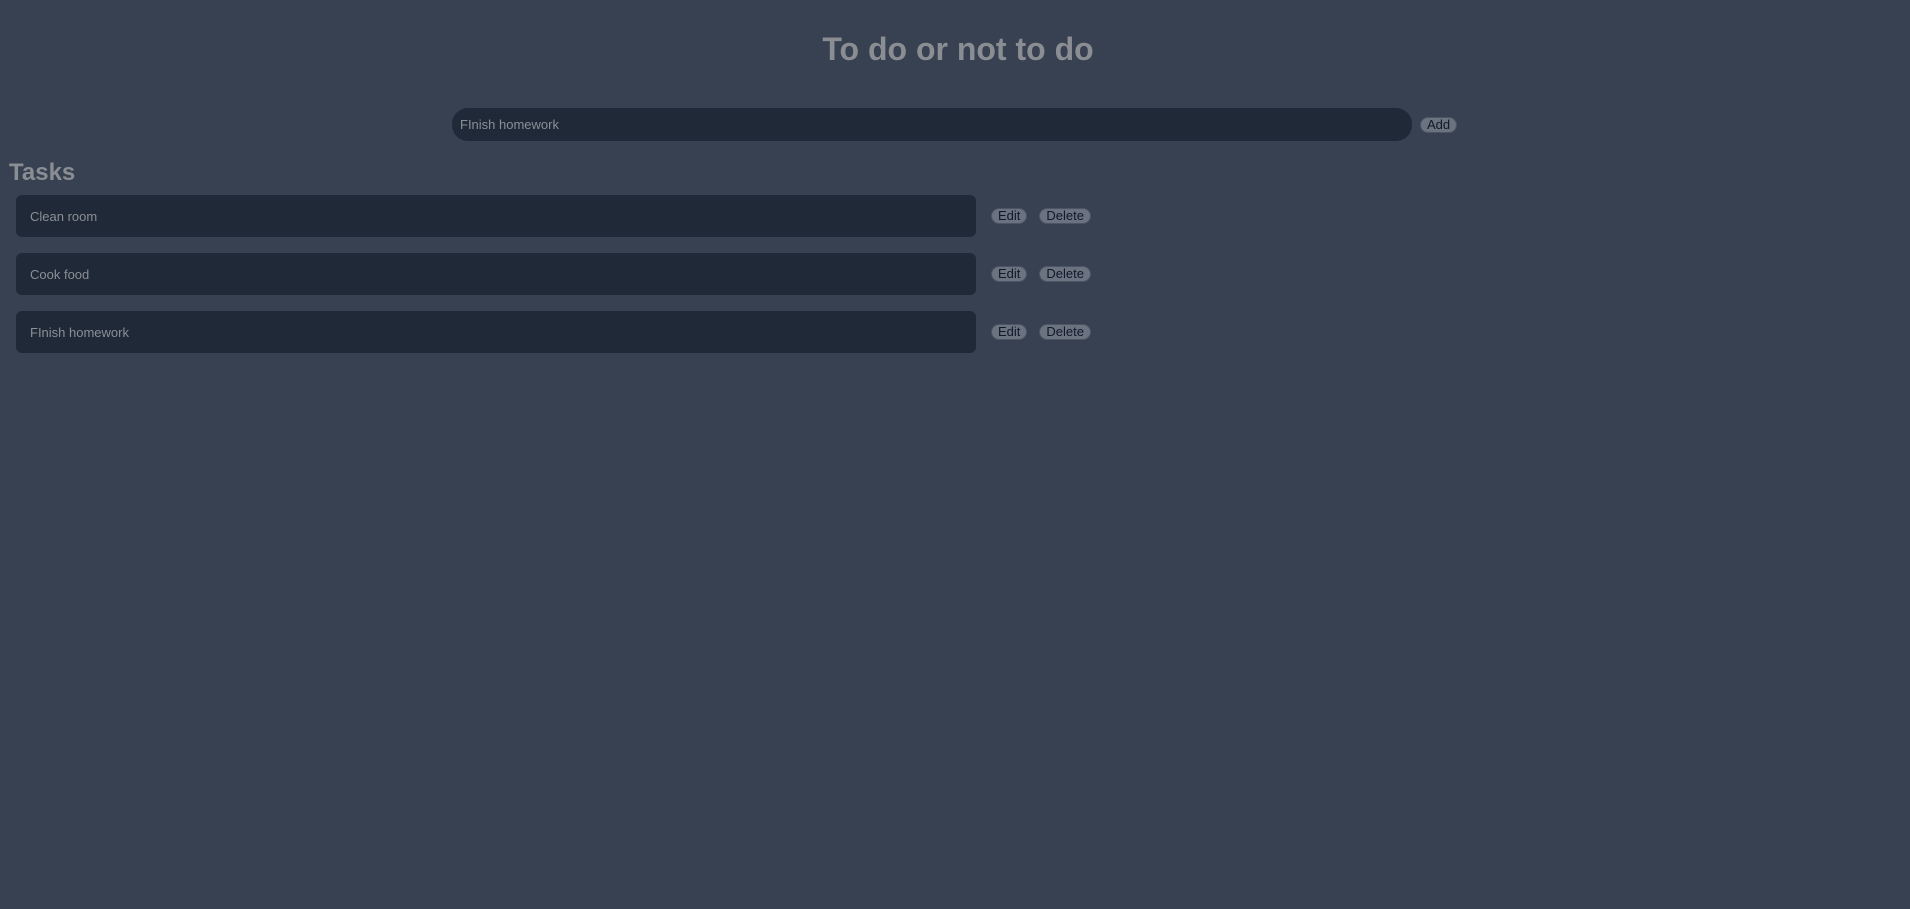 The image size is (1910, 909). What do you see at coordinates (932, 124) in the screenshot?
I see `new-task-input` at bounding box center [932, 124].